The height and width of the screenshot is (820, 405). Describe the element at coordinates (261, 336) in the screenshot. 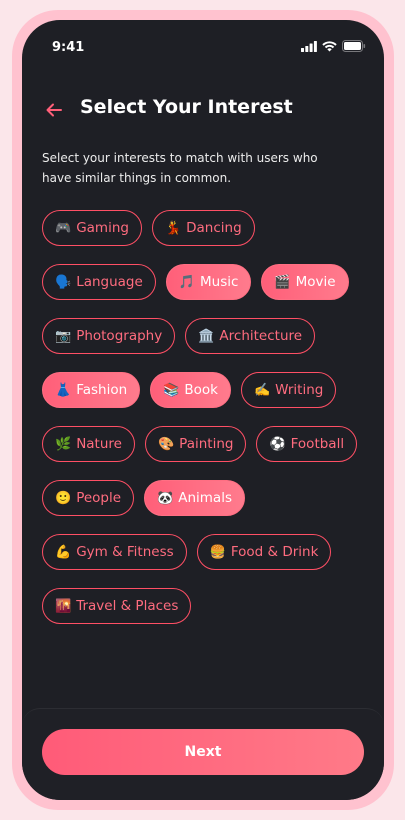

I see `interest-chip-label: Architecture` at that location.